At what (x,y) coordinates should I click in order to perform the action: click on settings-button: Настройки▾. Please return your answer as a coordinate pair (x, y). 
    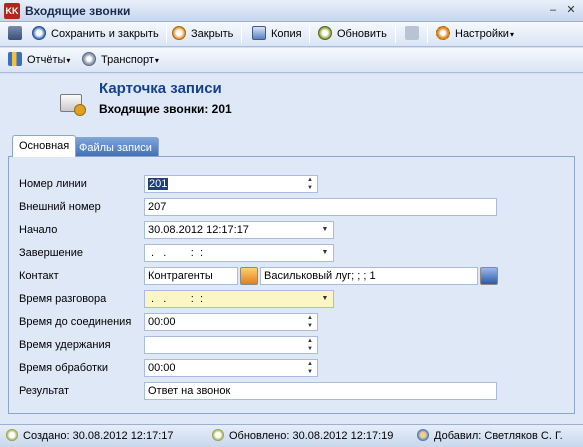
    Looking at the image, I should click on (475, 34).